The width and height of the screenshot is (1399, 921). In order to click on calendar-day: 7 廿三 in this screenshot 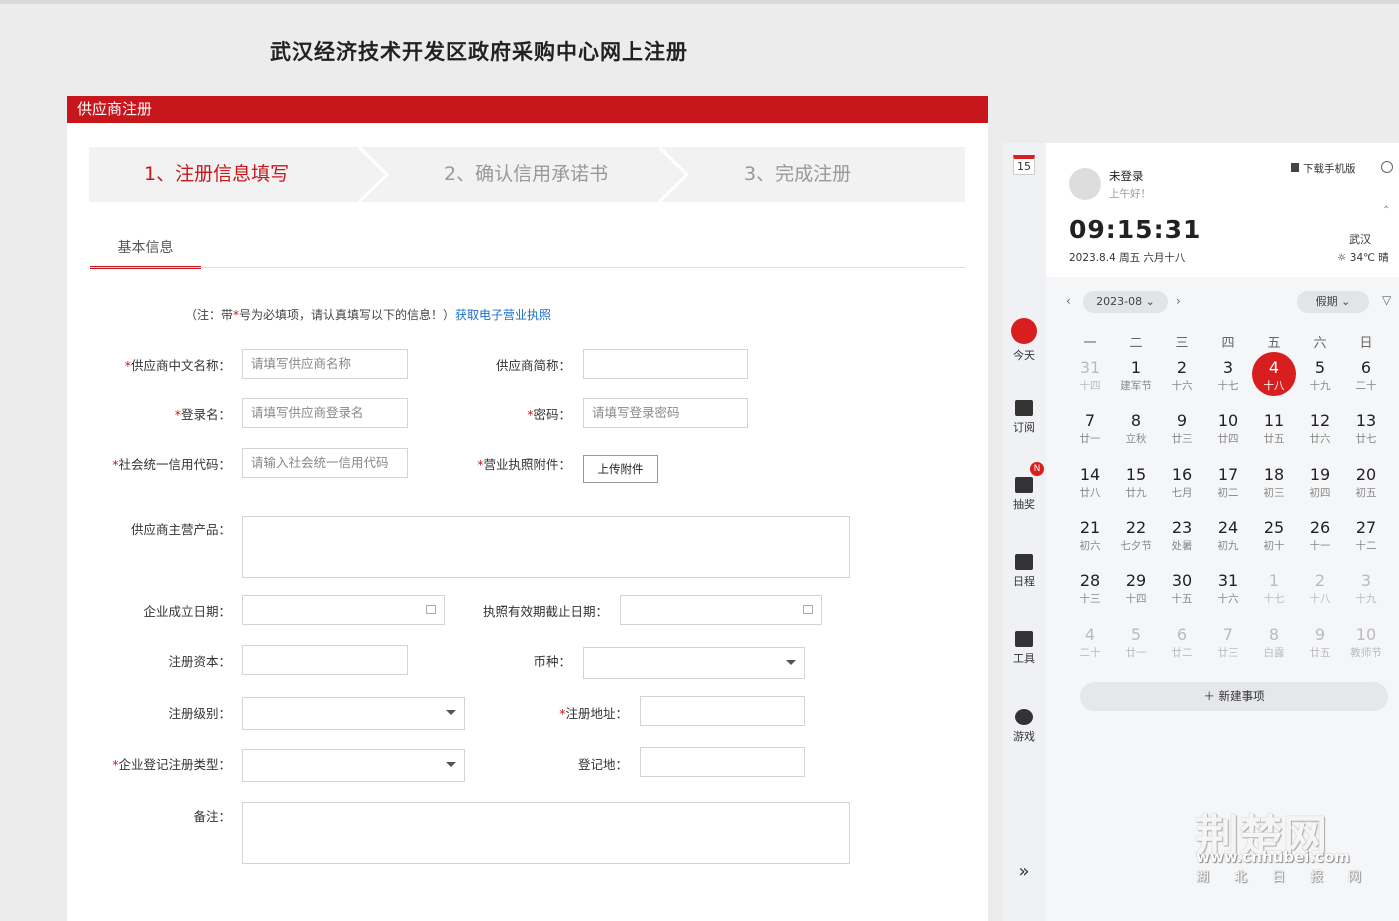, I will do `click(1228, 647)`.